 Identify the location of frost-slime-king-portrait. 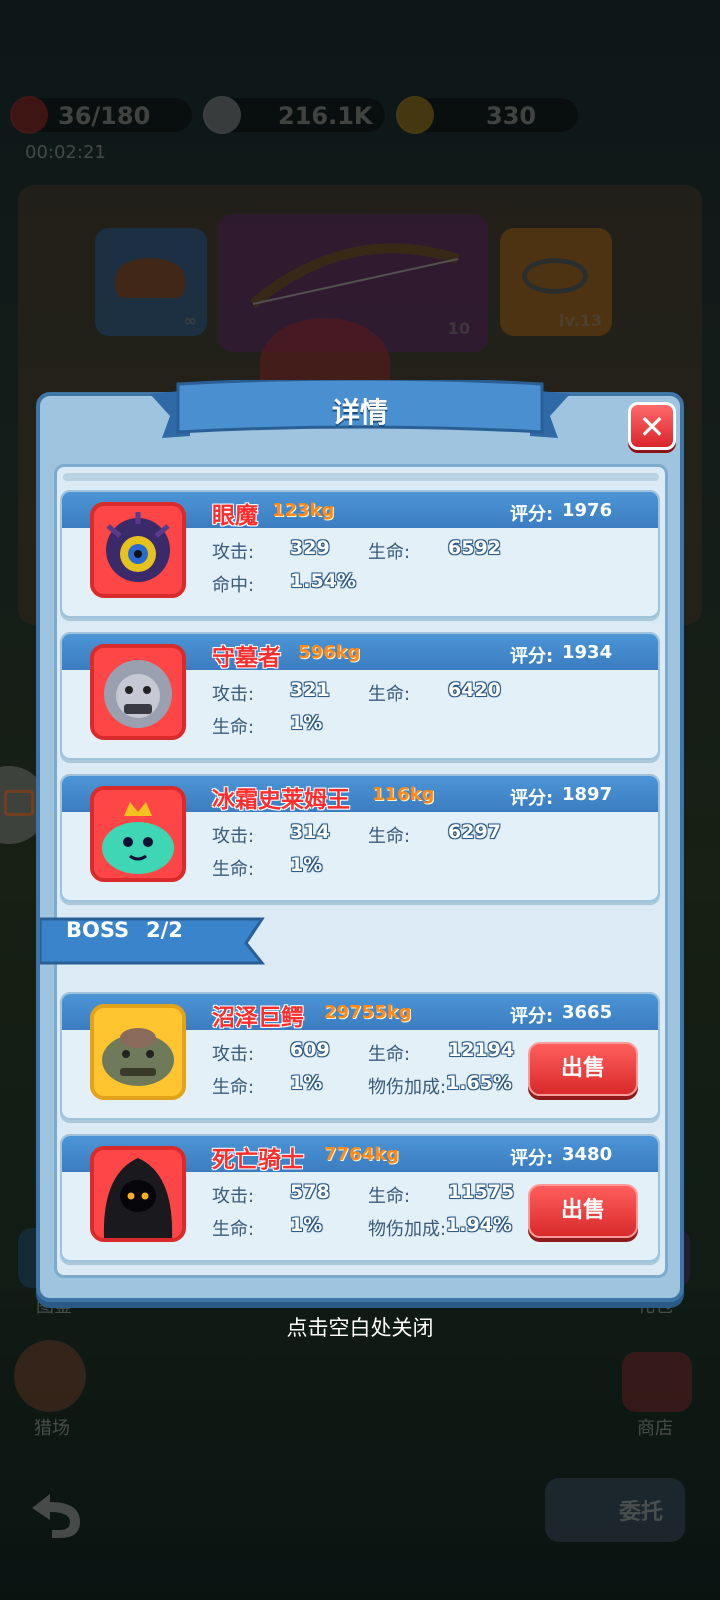
(138, 834).